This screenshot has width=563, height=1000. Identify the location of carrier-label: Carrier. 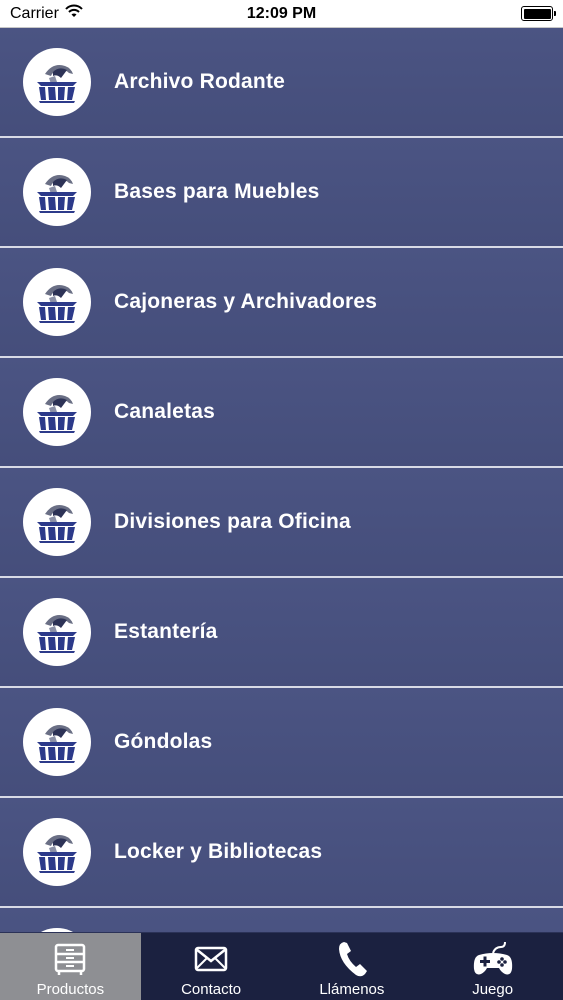
(34, 13).